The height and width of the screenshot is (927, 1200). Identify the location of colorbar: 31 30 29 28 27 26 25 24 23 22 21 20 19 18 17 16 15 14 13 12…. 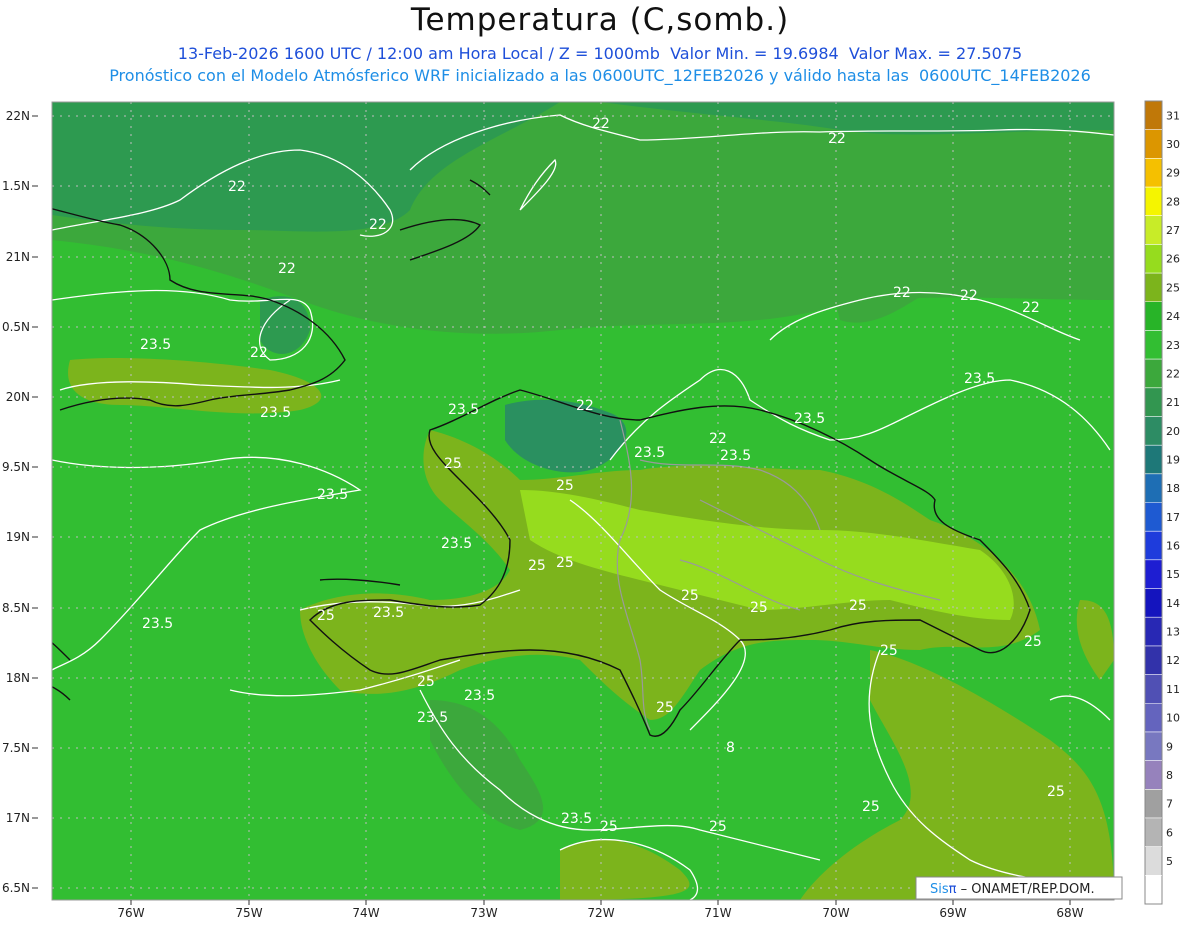
(1162, 502).